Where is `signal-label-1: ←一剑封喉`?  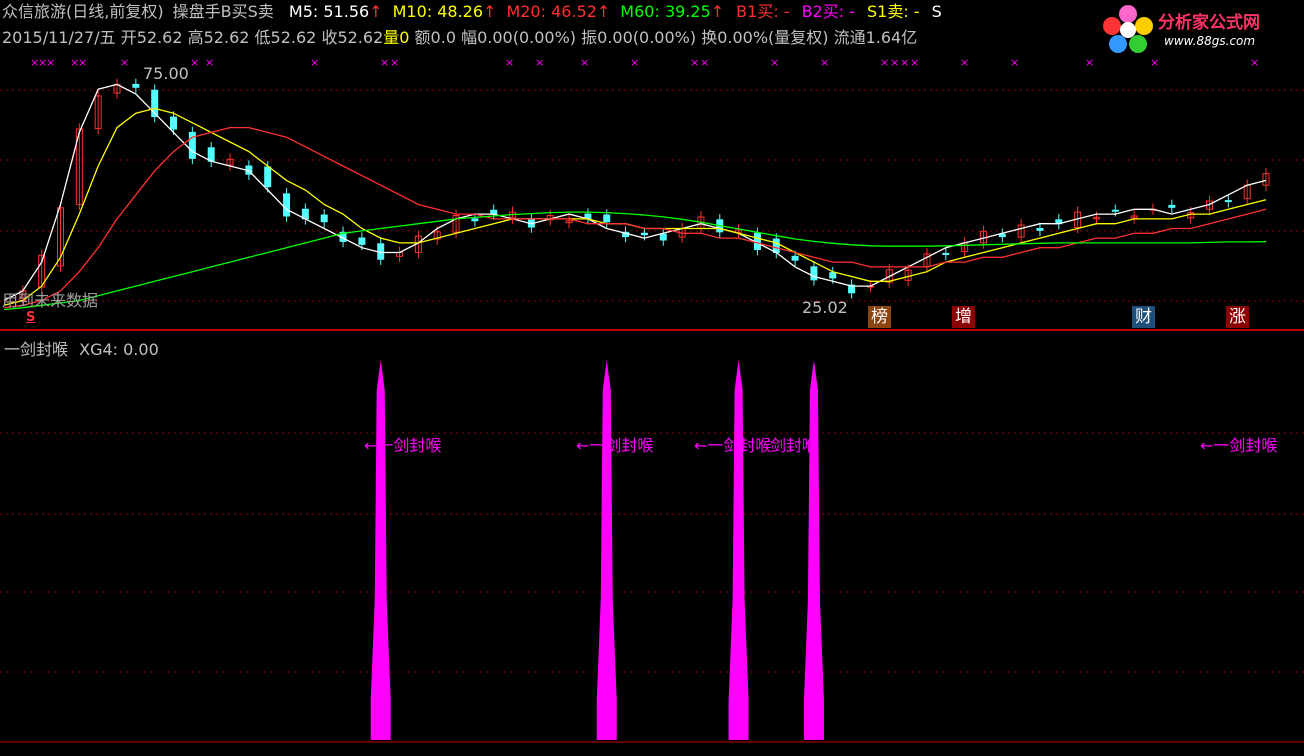
signal-label-1: ←一剑封喉 is located at coordinates (403, 445).